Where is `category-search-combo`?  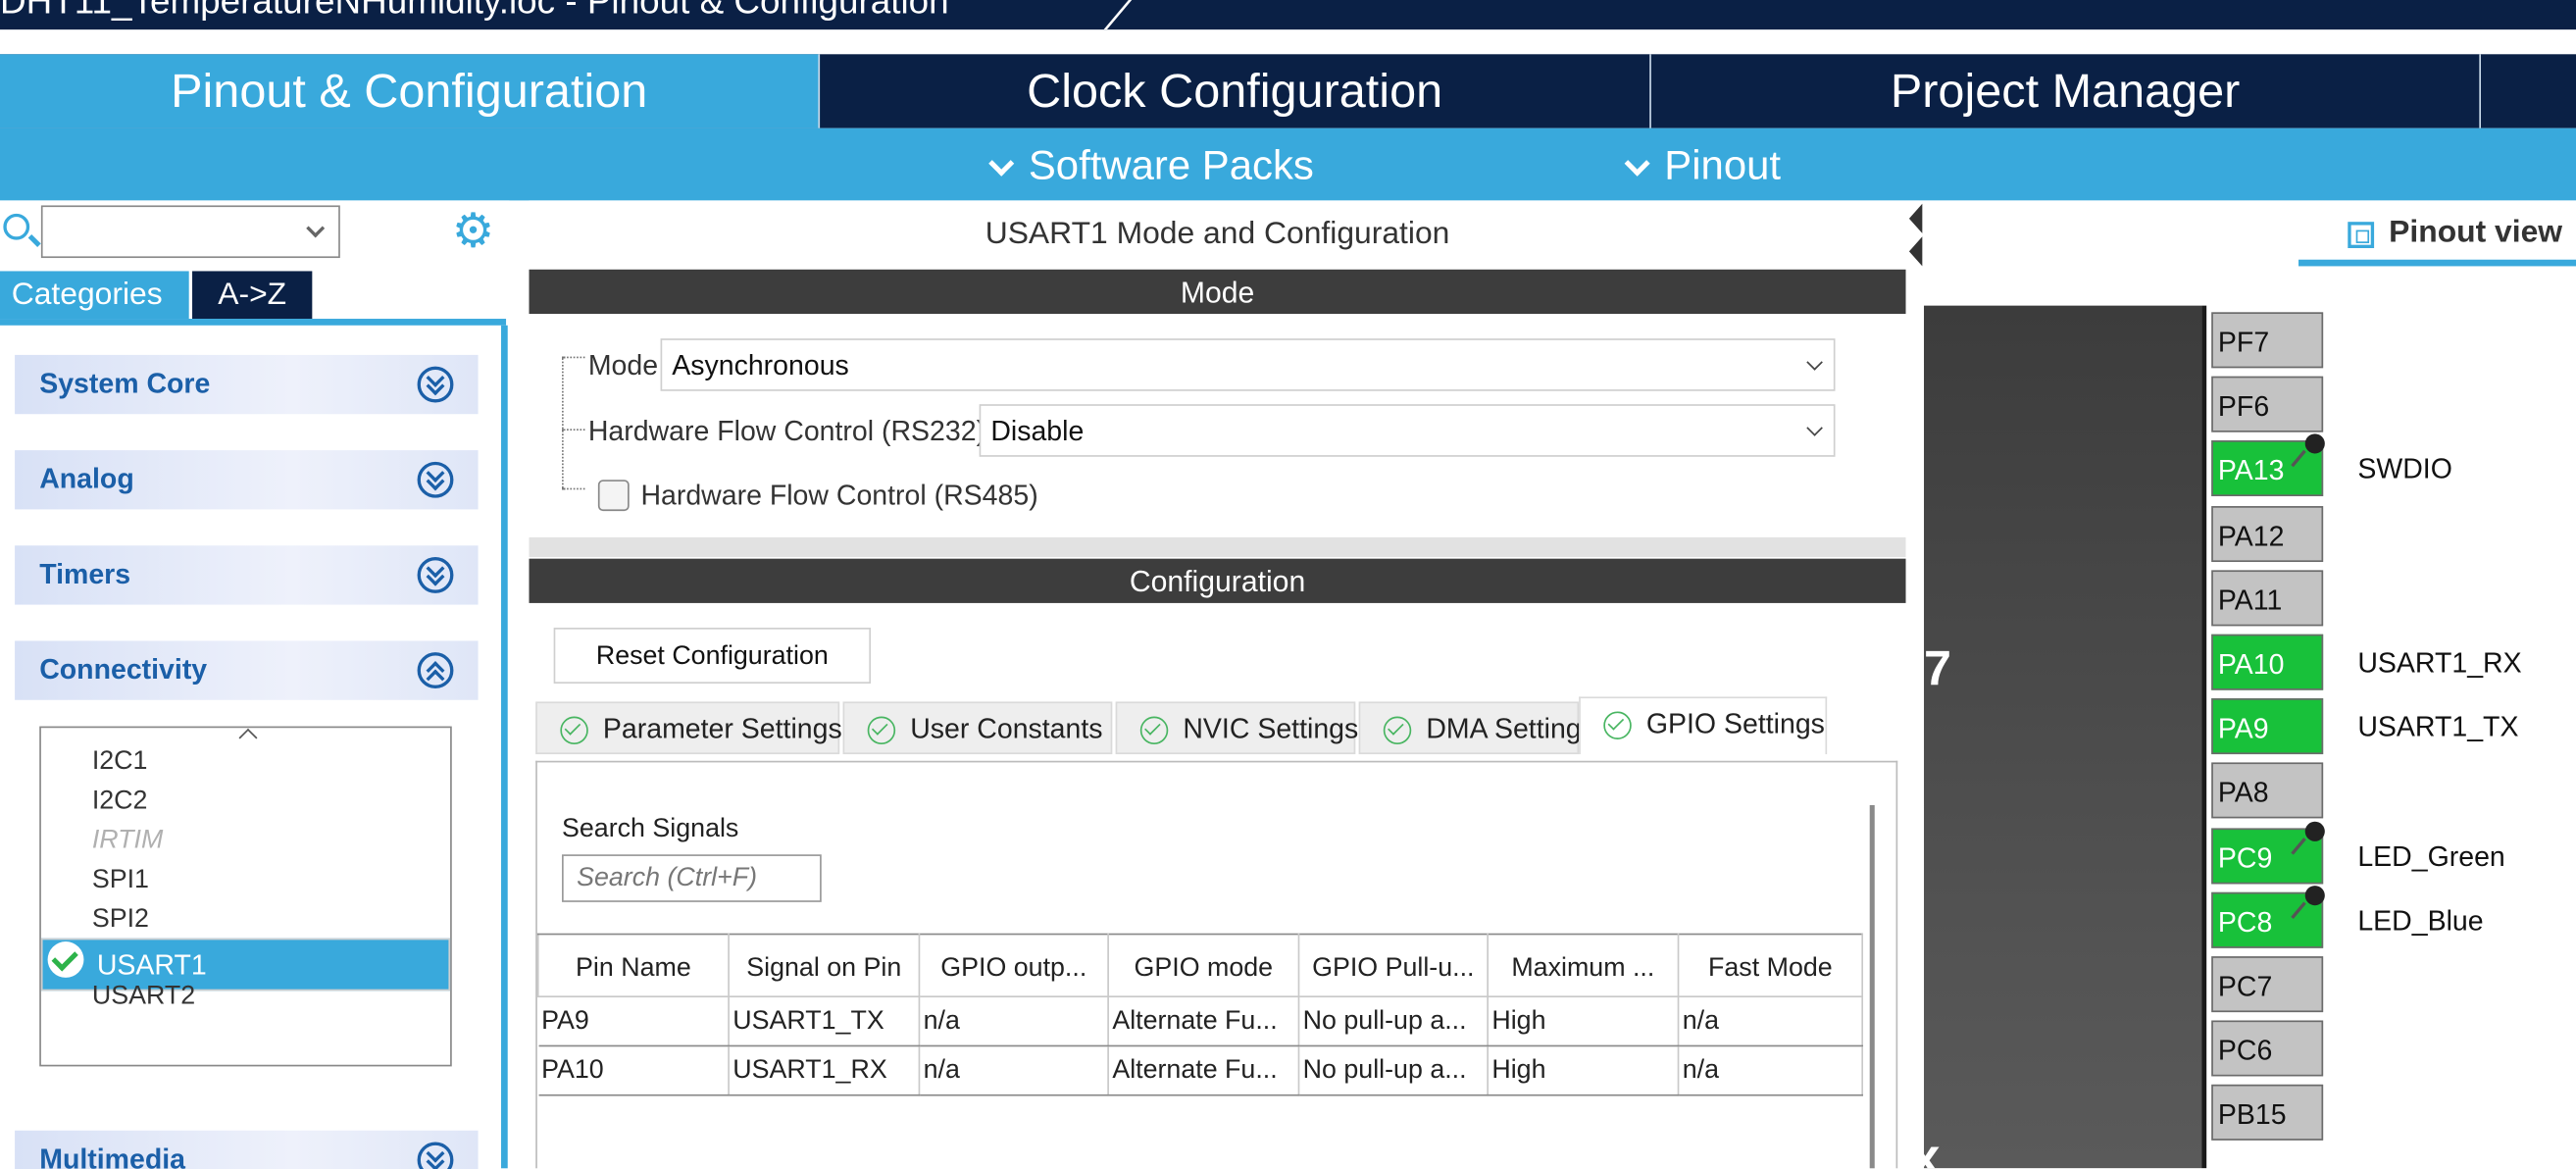 category-search-combo is located at coordinates (190, 232).